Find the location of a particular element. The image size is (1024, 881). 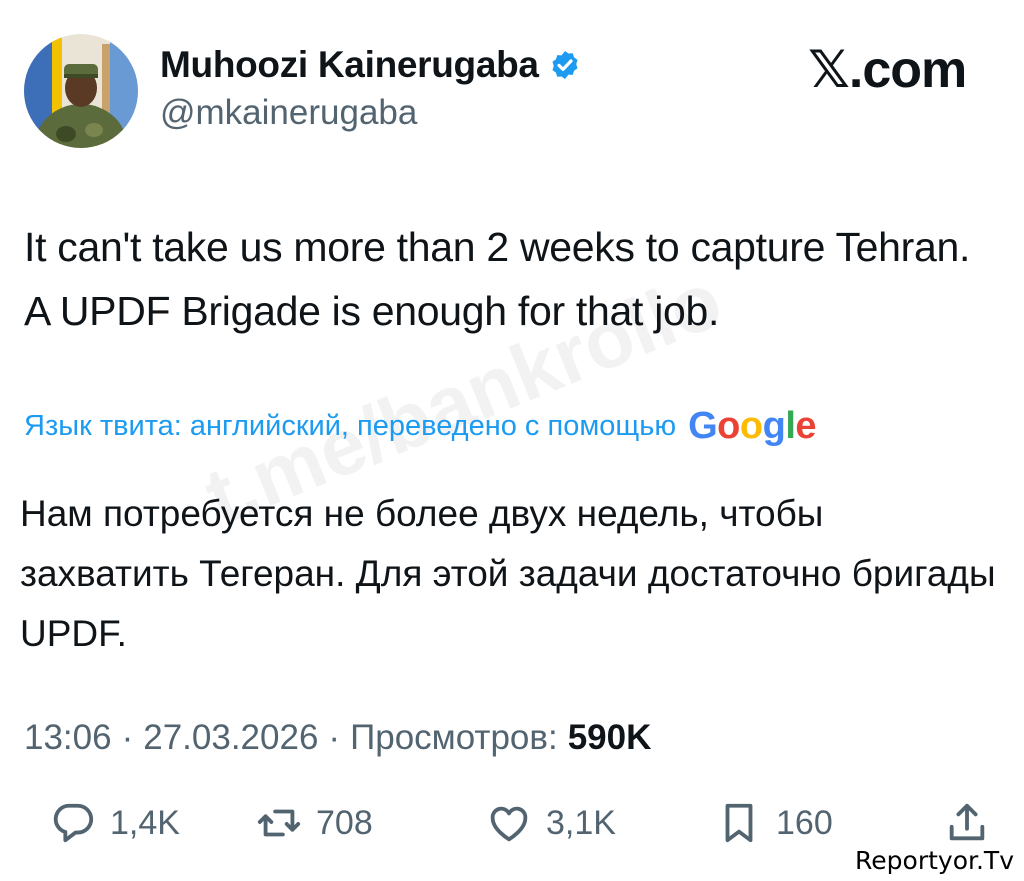

author-name: Muhoozi Kainerugaba is located at coordinates (349, 65).